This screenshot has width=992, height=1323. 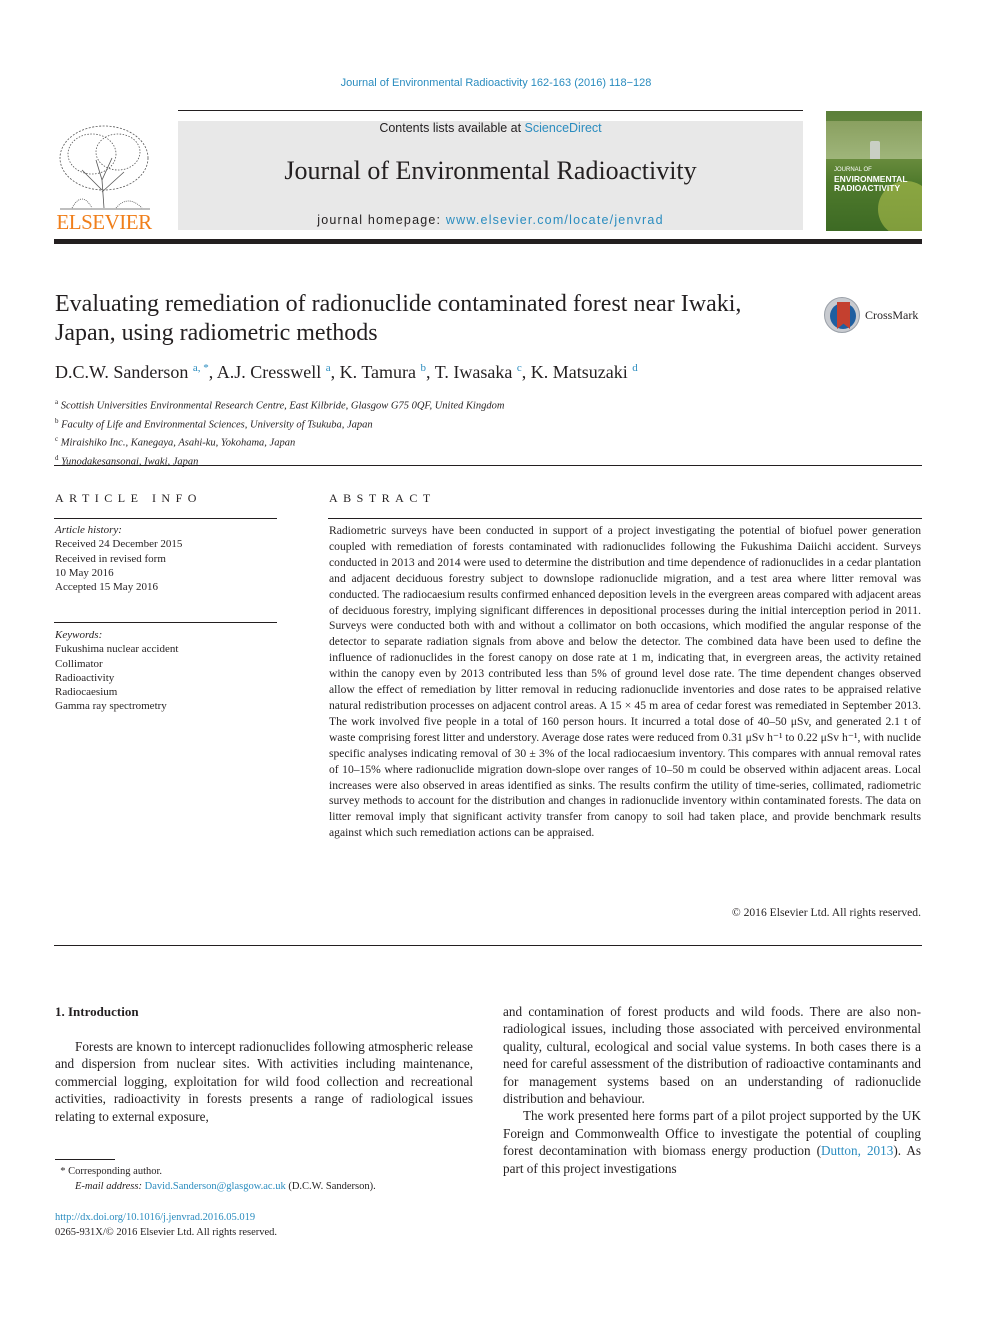 What do you see at coordinates (122, 372) in the screenshot?
I see `author-name: D.C.W. Sanderson` at bounding box center [122, 372].